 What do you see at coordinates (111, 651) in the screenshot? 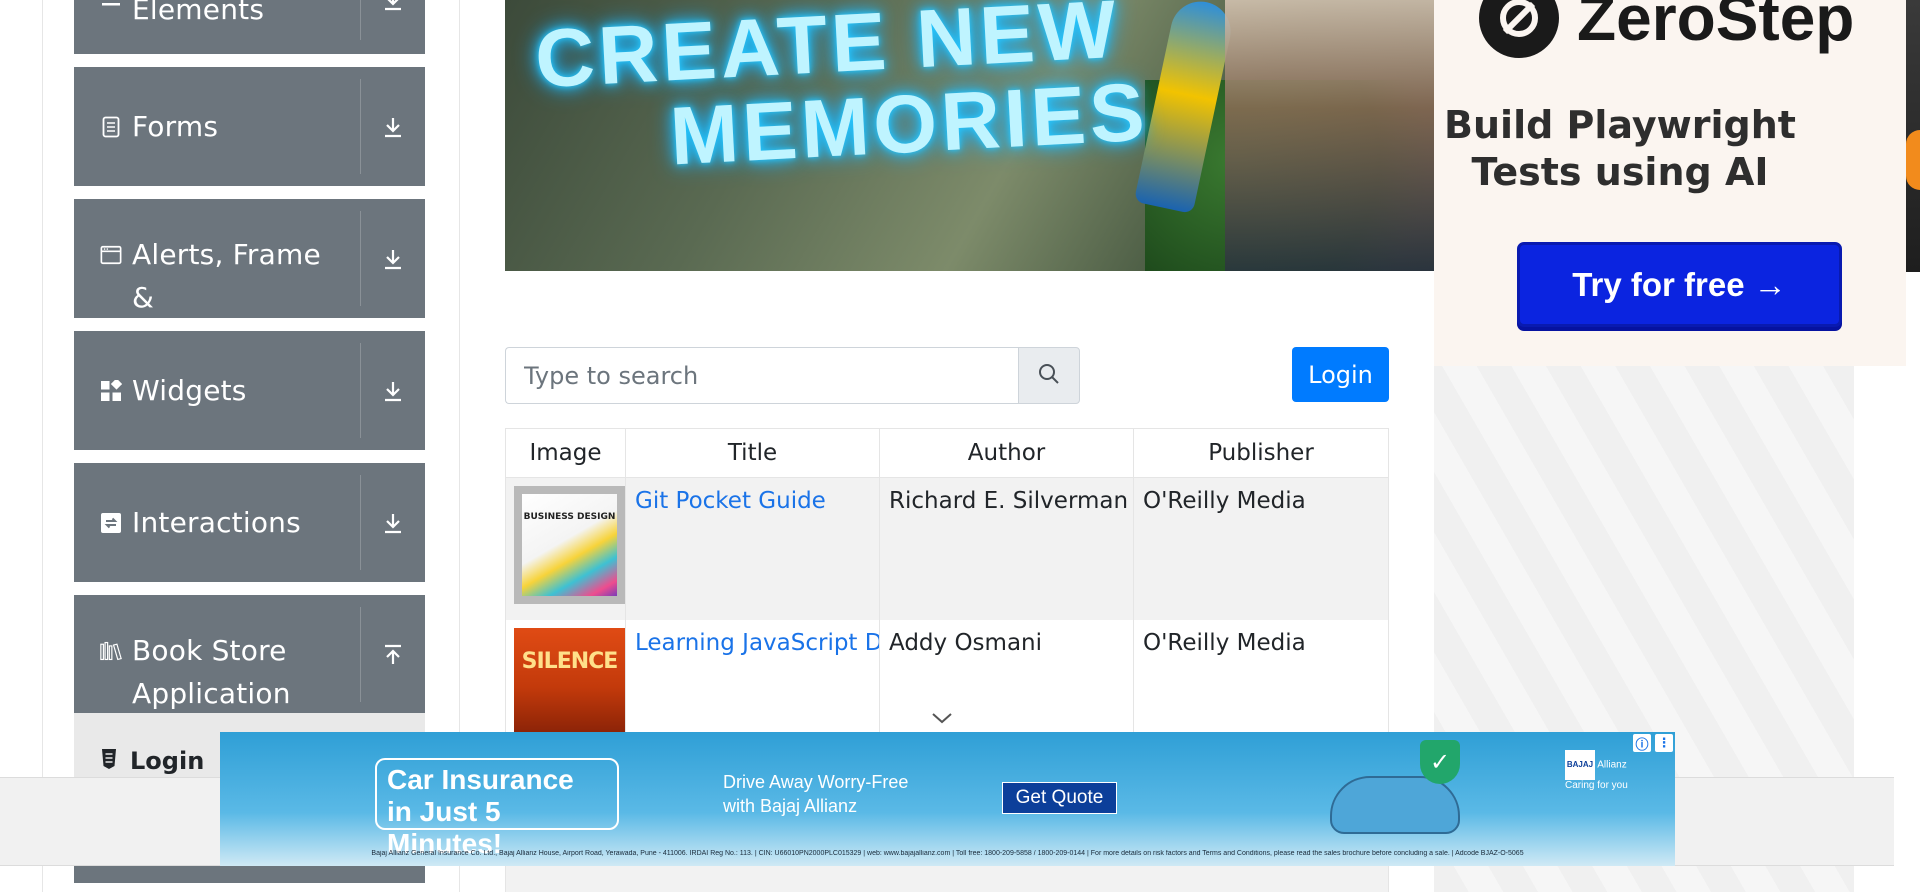
I see `books-icon` at bounding box center [111, 651].